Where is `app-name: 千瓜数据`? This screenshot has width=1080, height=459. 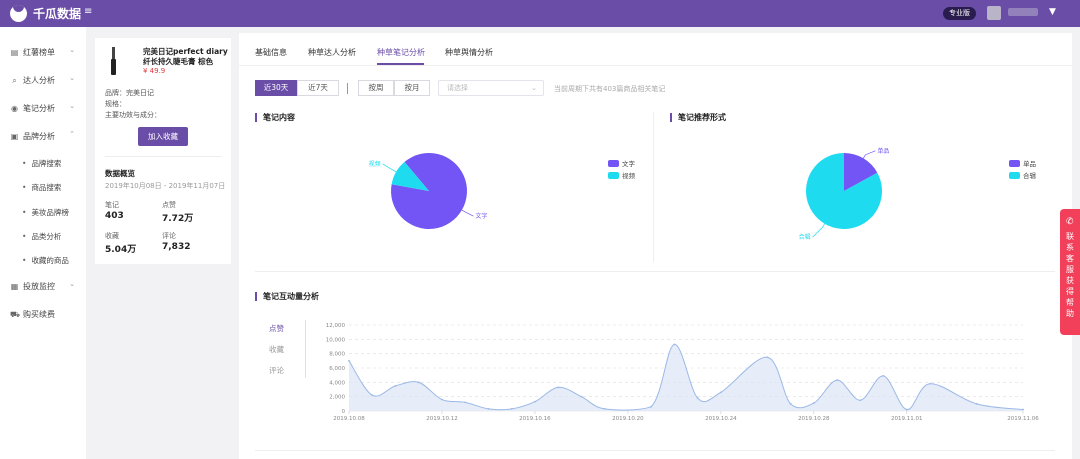 app-name: 千瓜数据 is located at coordinates (57, 14).